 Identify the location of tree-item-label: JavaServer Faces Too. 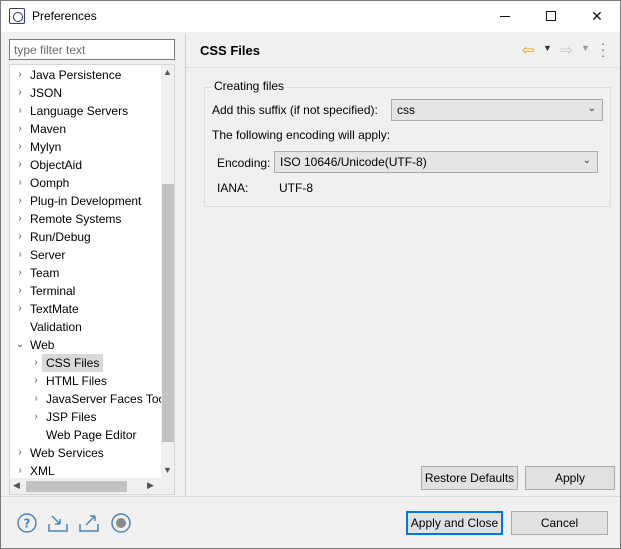
(106, 399).